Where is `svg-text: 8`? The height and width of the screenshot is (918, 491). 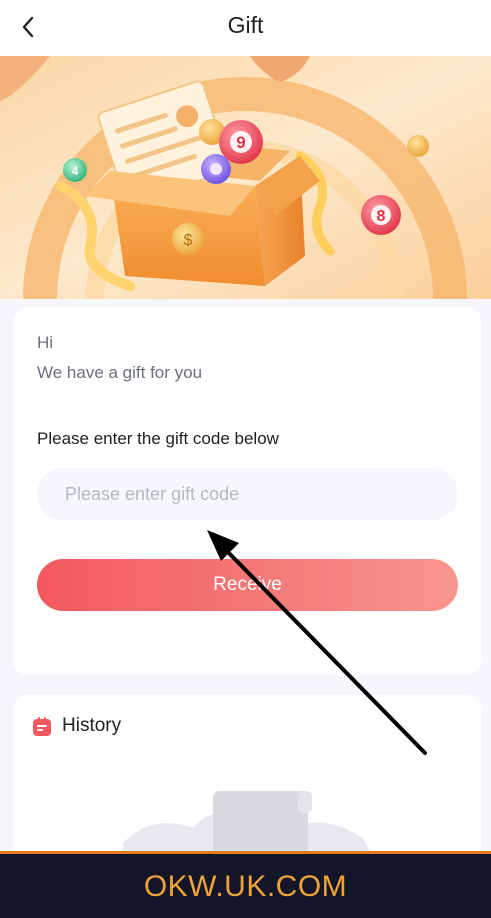
svg-text: 8 is located at coordinates (381, 216).